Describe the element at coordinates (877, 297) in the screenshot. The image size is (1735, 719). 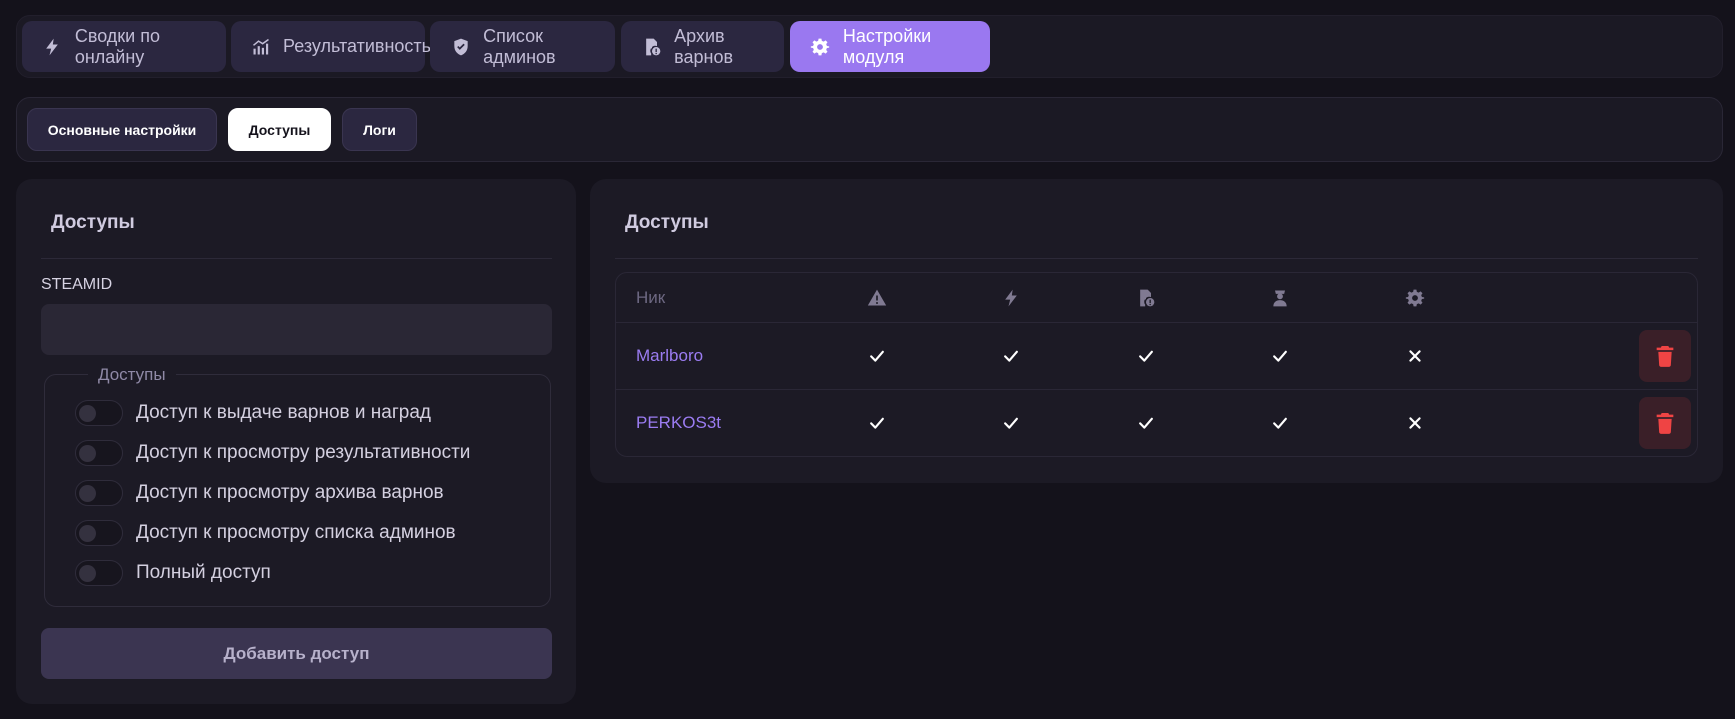
I see `warning-icon` at that location.